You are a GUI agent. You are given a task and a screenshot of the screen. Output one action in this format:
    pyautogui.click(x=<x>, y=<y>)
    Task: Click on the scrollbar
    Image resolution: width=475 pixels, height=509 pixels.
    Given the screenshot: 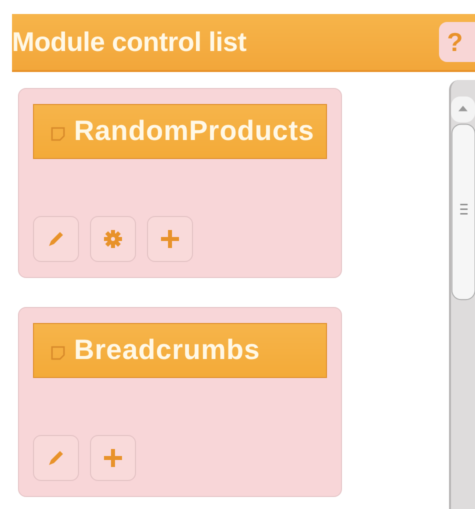 What is the action you would take?
    pyautogui.click(x=462, y=294)
    